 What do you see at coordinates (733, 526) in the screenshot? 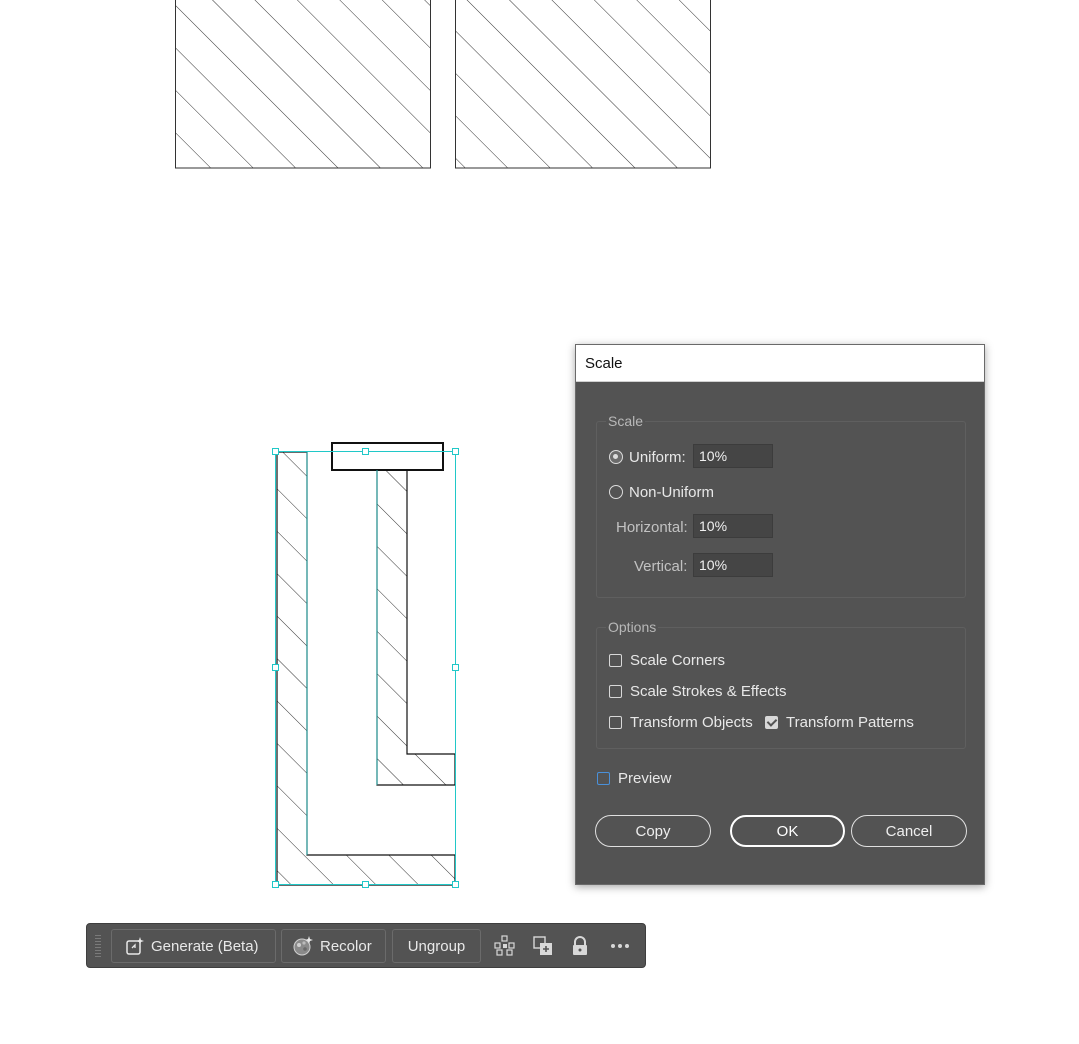
I see `horizontal-value-field: 10%` at bounding box center [733, 526].